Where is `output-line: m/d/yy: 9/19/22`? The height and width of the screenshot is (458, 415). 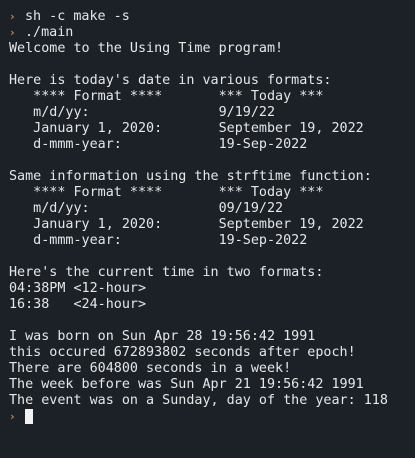
output-line: m/d/yy: 9/19/22 is located at coordinates (142, 112).